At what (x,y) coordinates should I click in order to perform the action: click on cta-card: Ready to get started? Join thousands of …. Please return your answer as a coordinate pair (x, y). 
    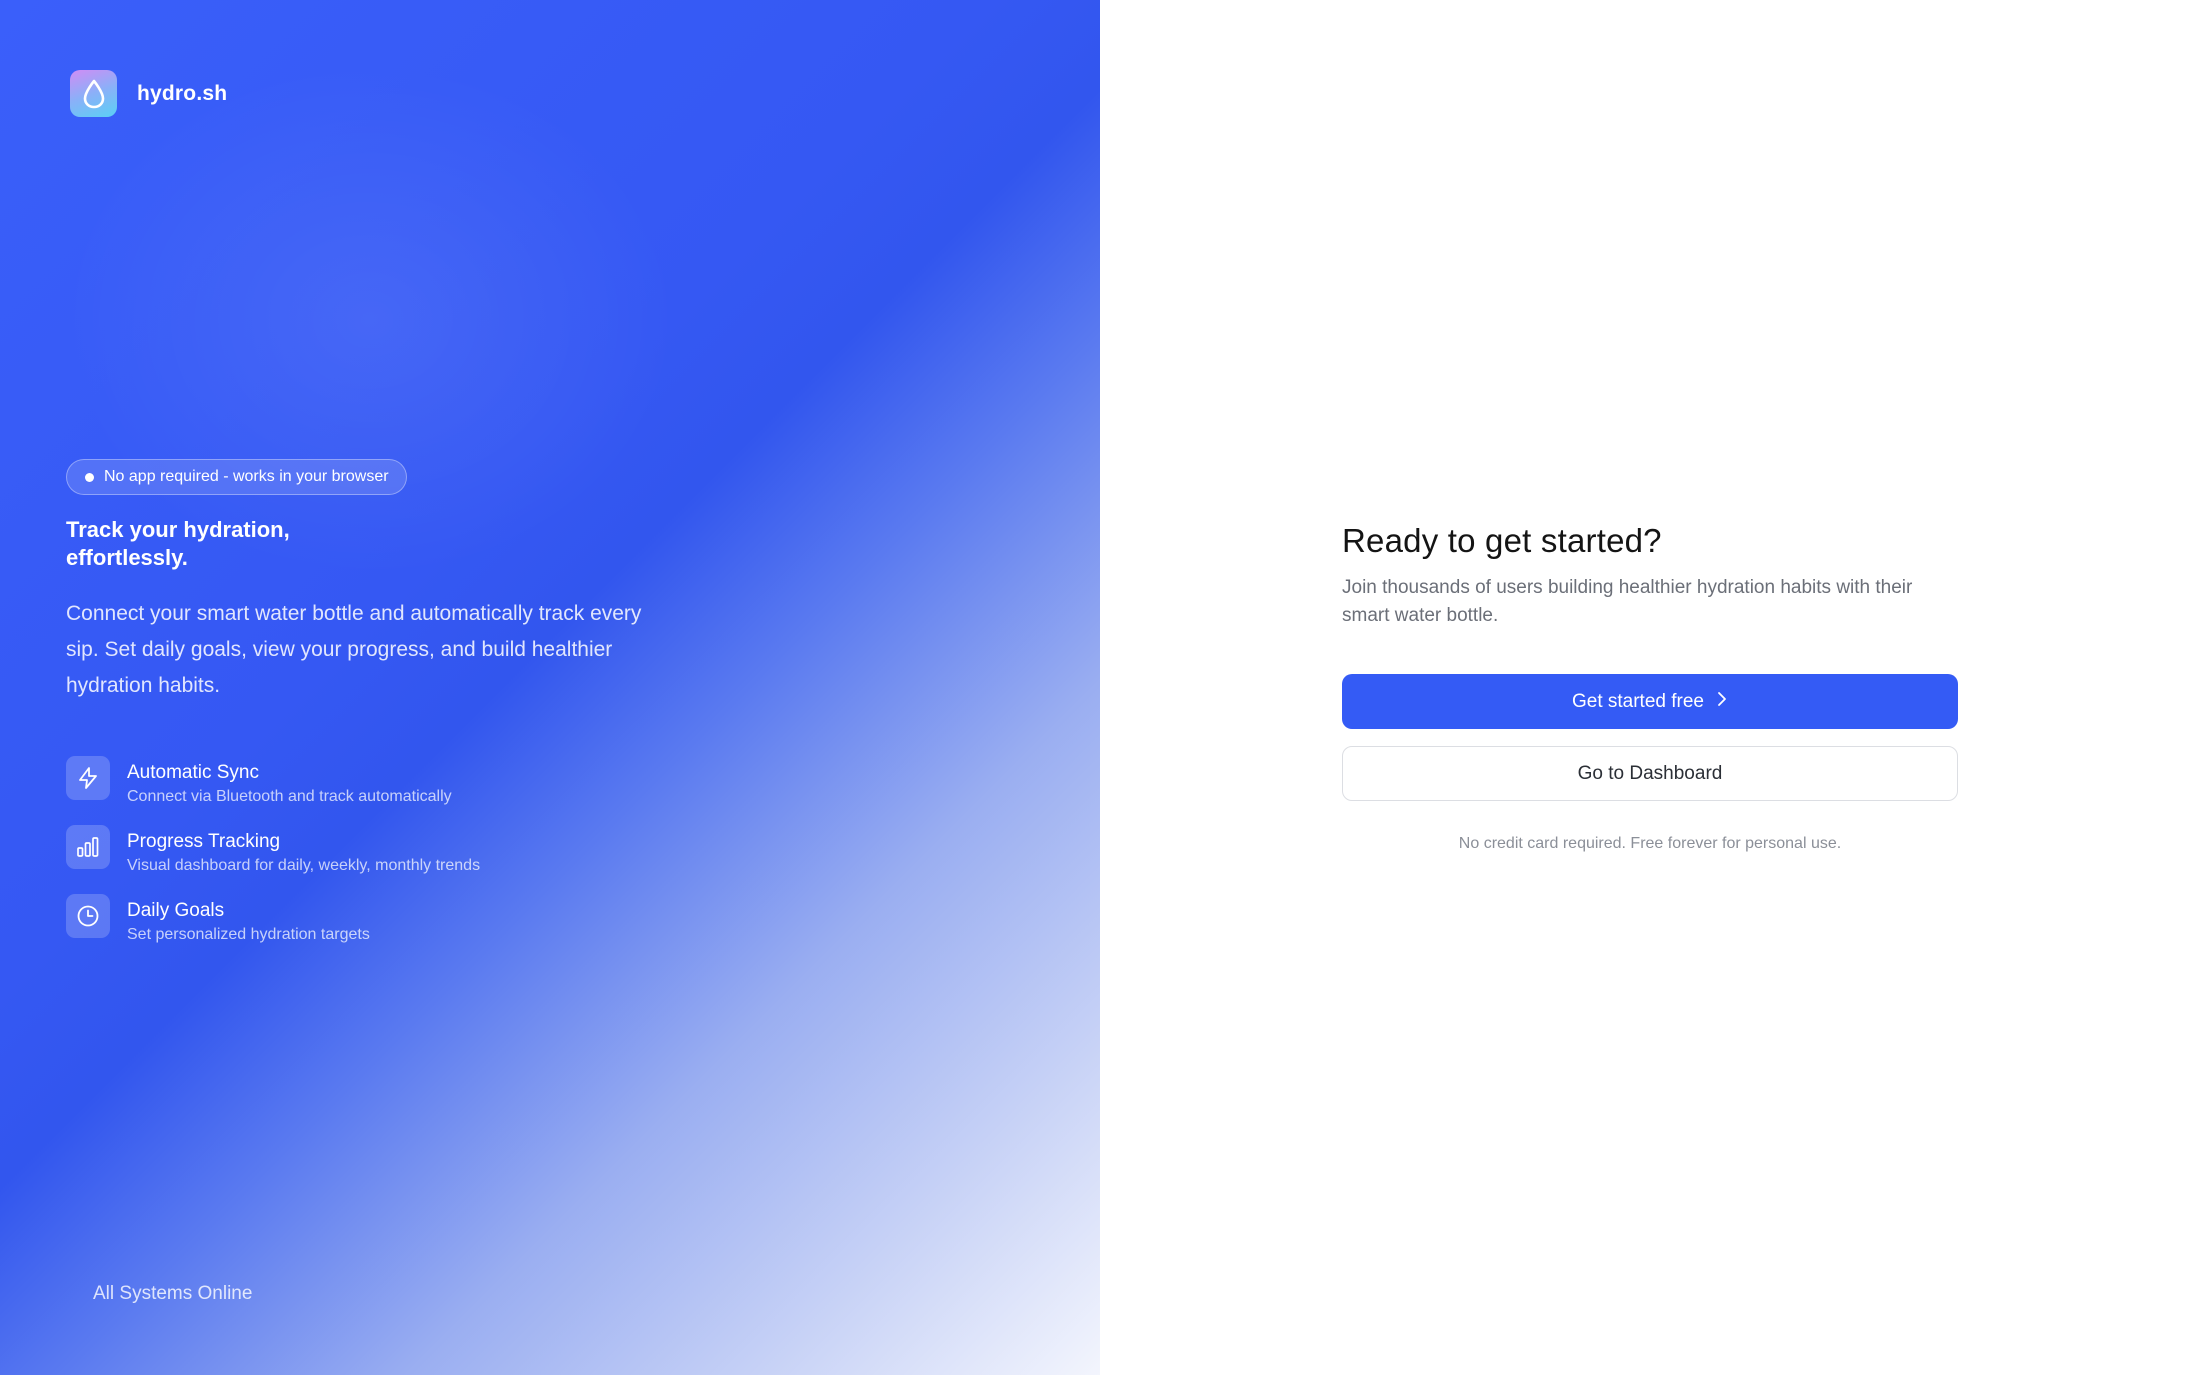
    Looking at the image, I should click on (1650, 686).